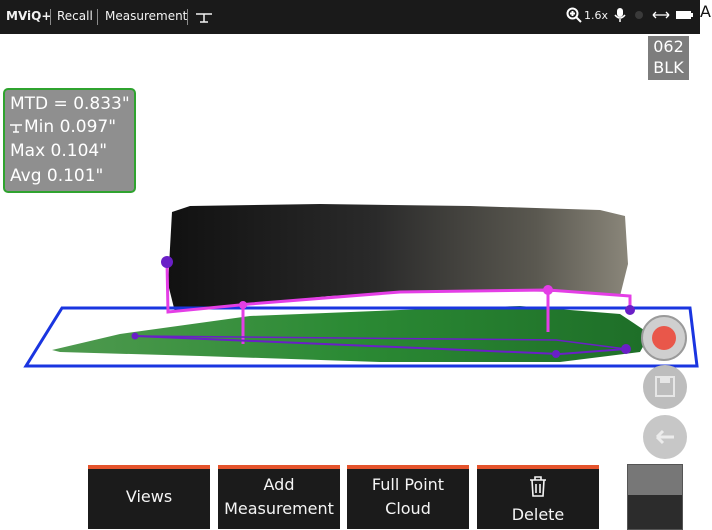 The image size is (712, 530). I want to click on full-point-cloud-label-1: Full Point, so click(408, 484).